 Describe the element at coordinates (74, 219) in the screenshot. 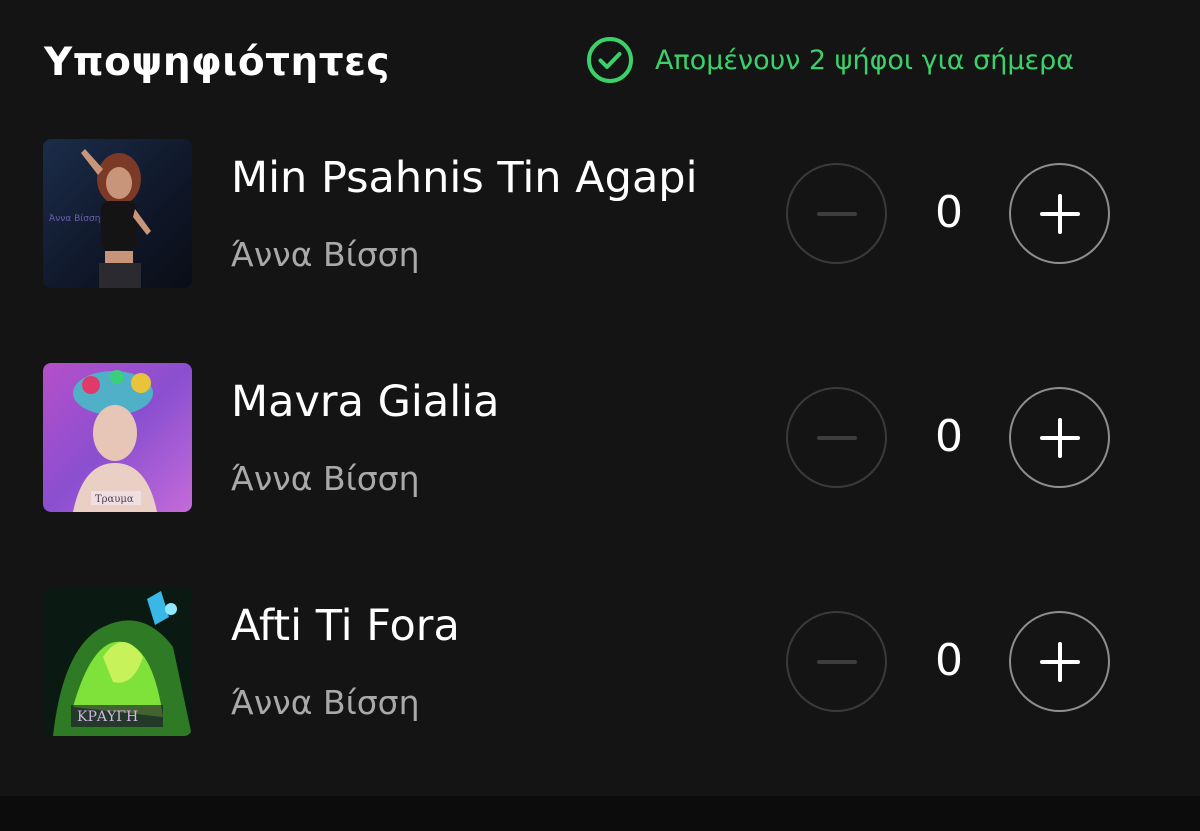

I see `svg-text: Άννα Βίσση` at that location.